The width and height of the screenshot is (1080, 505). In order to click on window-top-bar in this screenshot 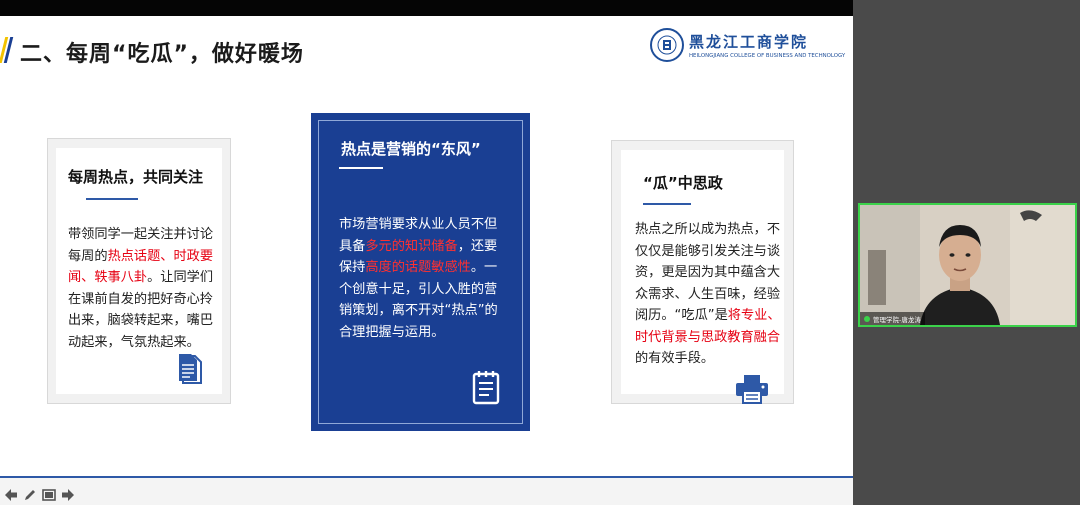, I will do `click(426, 8)`.